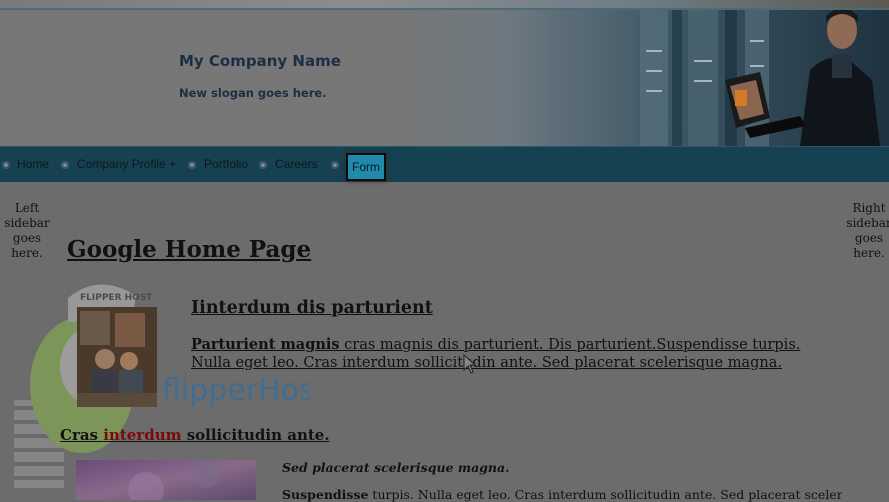  What do you see at coordinates (126, 164) in the screenshot?
I see `nav-item-company-profile: Company Profile +` at bounding box center [126, 164].